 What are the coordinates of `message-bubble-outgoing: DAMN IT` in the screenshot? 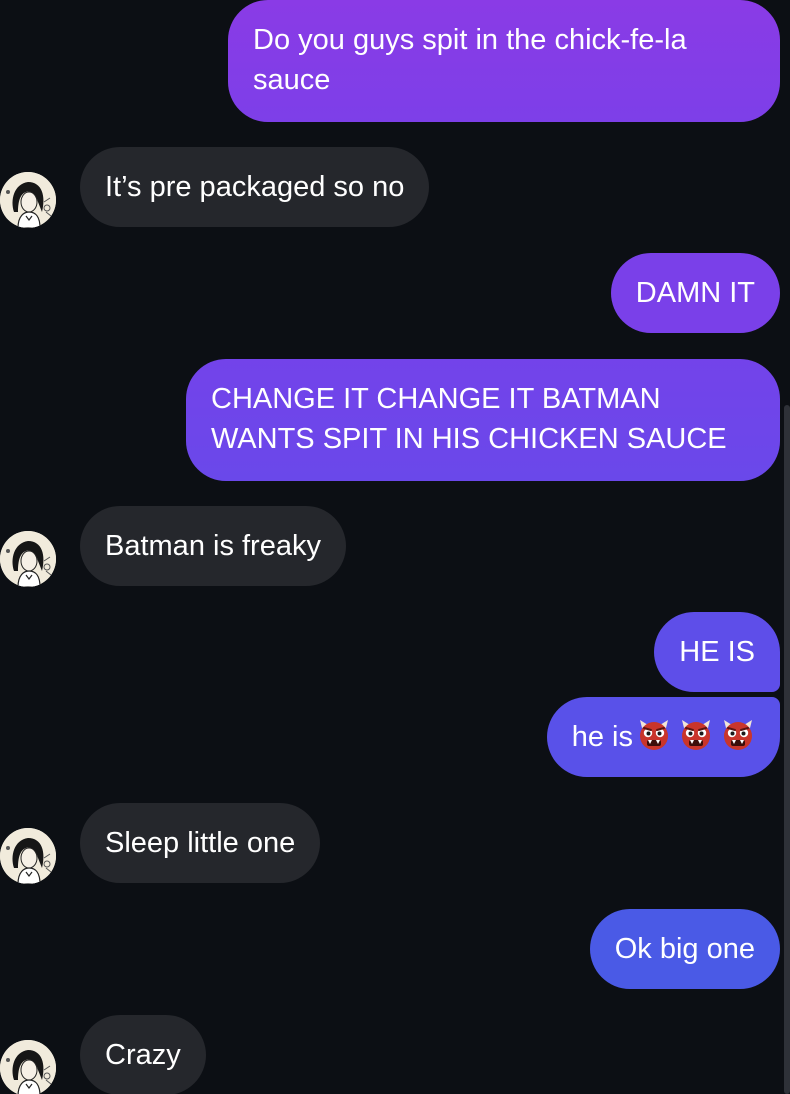 It's located at (695, 293).